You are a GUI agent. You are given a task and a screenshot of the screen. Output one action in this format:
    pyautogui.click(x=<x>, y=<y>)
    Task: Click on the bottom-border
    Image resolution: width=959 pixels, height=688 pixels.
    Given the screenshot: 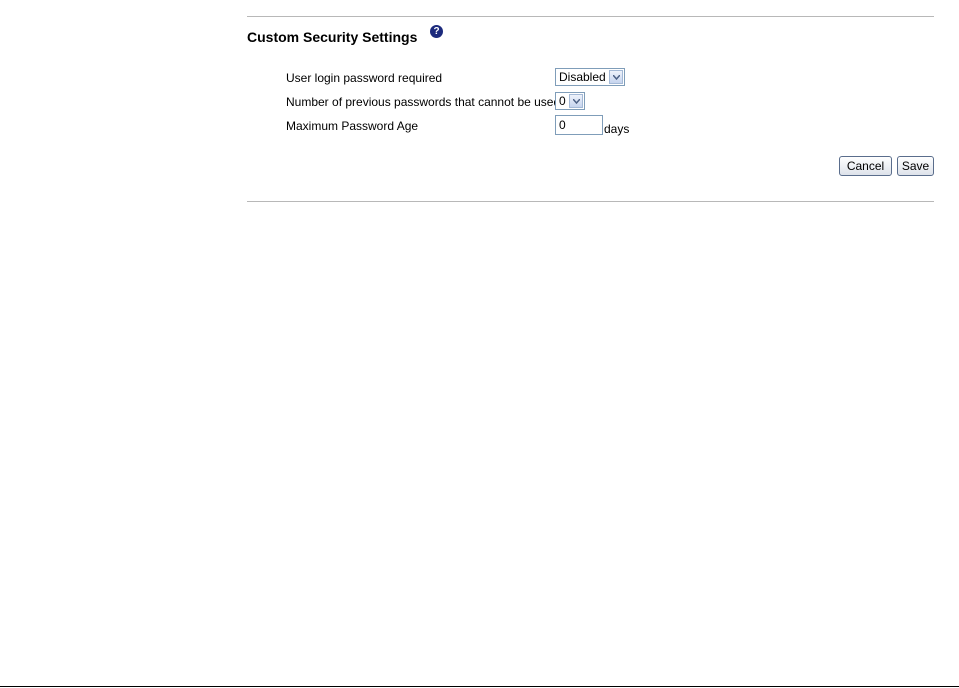 What is the action you would take?
    pyautogui.click(x=479, y=686)
    